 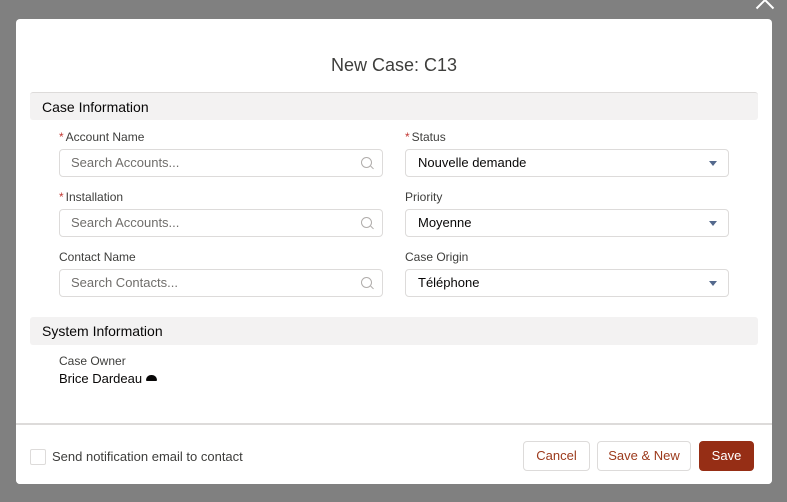 What do you see at coordinates (92, 361) in the screenshot?
I see `case-owner-label: Case Owner` at bounding box center [92, 361].